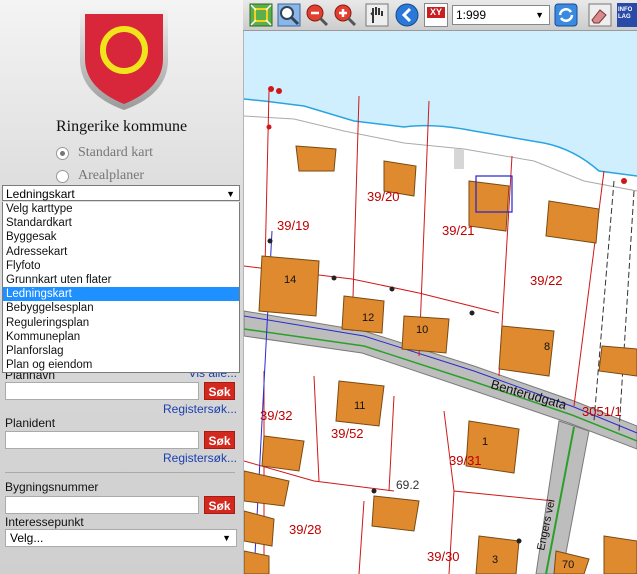 This screenshot has height=574, width=637. Describe the element at coordinates (121, 252) in the screenshot. I see `layer-option: Adressekart` at that location.